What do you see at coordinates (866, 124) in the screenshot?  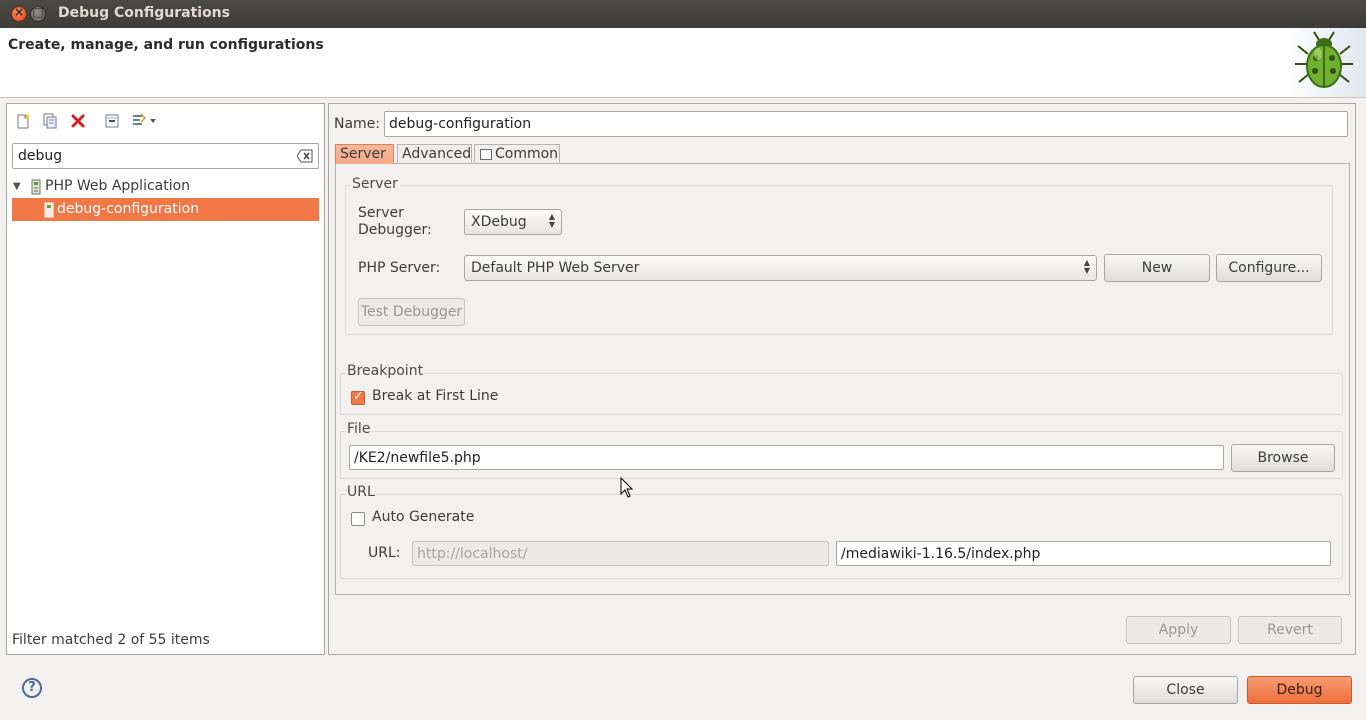 I see `name-input` at bounding box center [866, 124].